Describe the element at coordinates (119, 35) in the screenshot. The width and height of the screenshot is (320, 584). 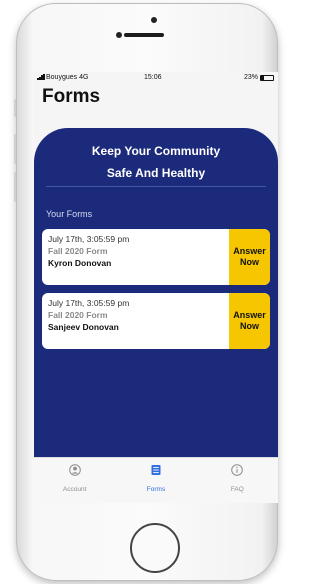
I see `proximity-sensor-icon` at that location.